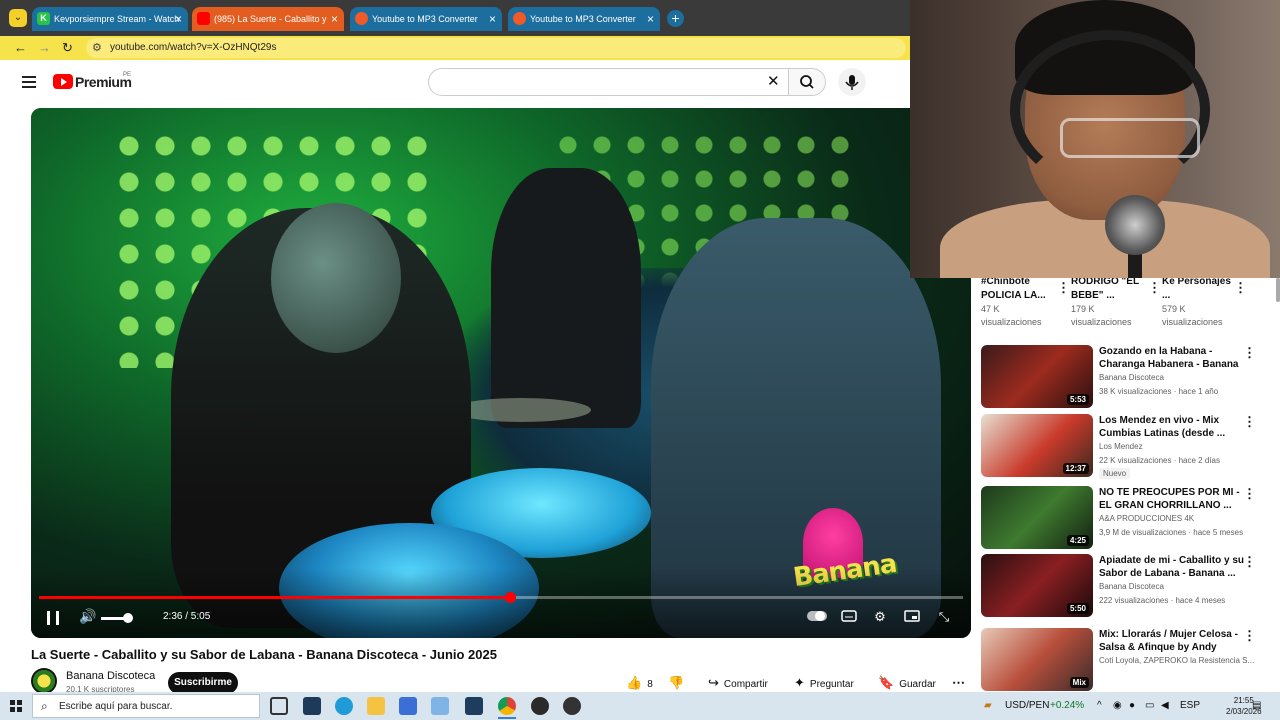  What do you see at coordinates (1067, 705) in the screenshot?
I see `currency-change: +0.24%` at bounding box center [1067, 705].